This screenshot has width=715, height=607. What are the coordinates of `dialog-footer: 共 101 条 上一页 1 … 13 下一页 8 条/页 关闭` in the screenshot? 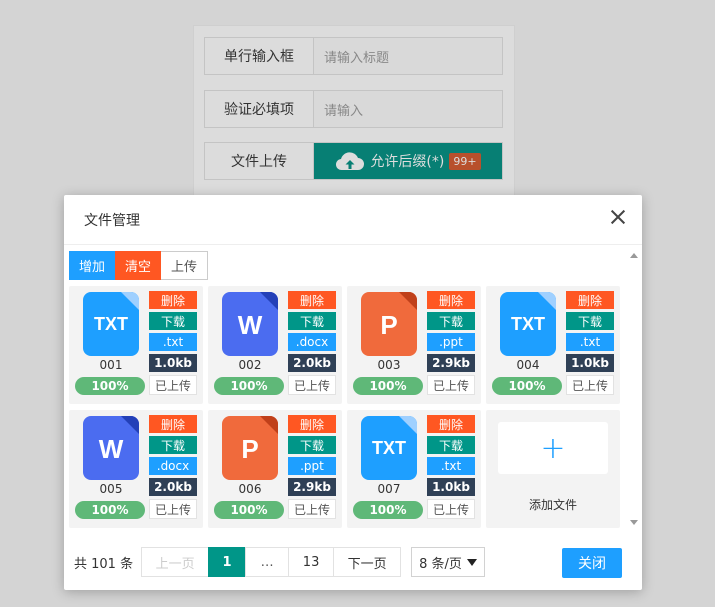 It's located at (353, 565).